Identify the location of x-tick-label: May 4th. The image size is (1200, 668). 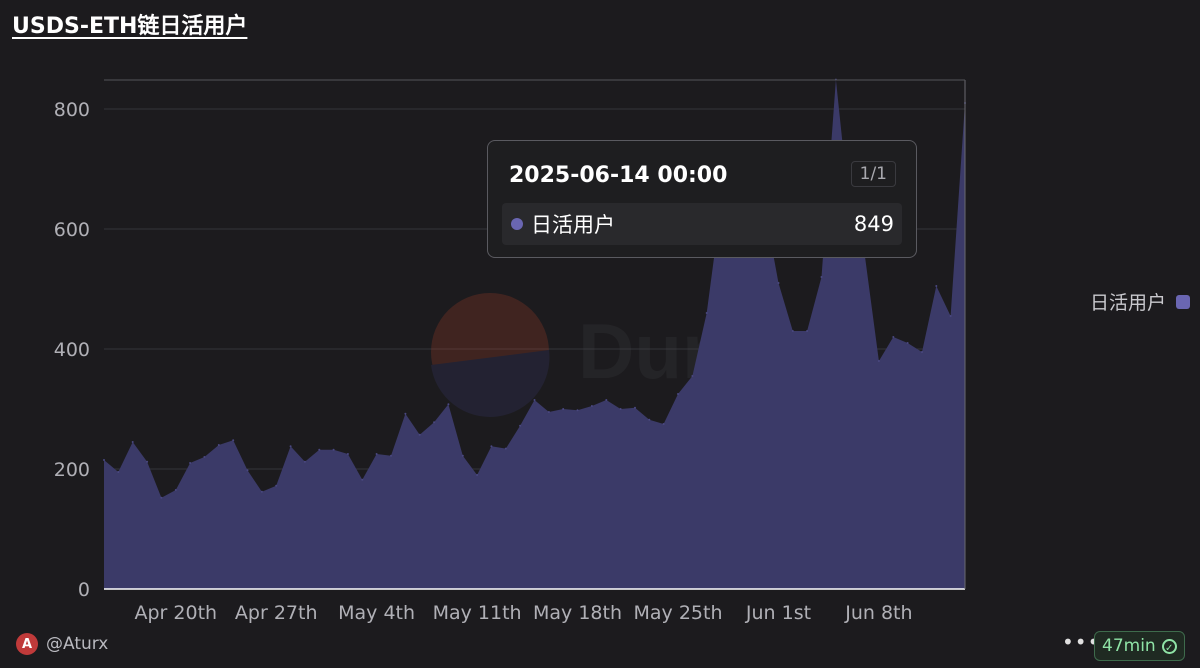
(376, 613).